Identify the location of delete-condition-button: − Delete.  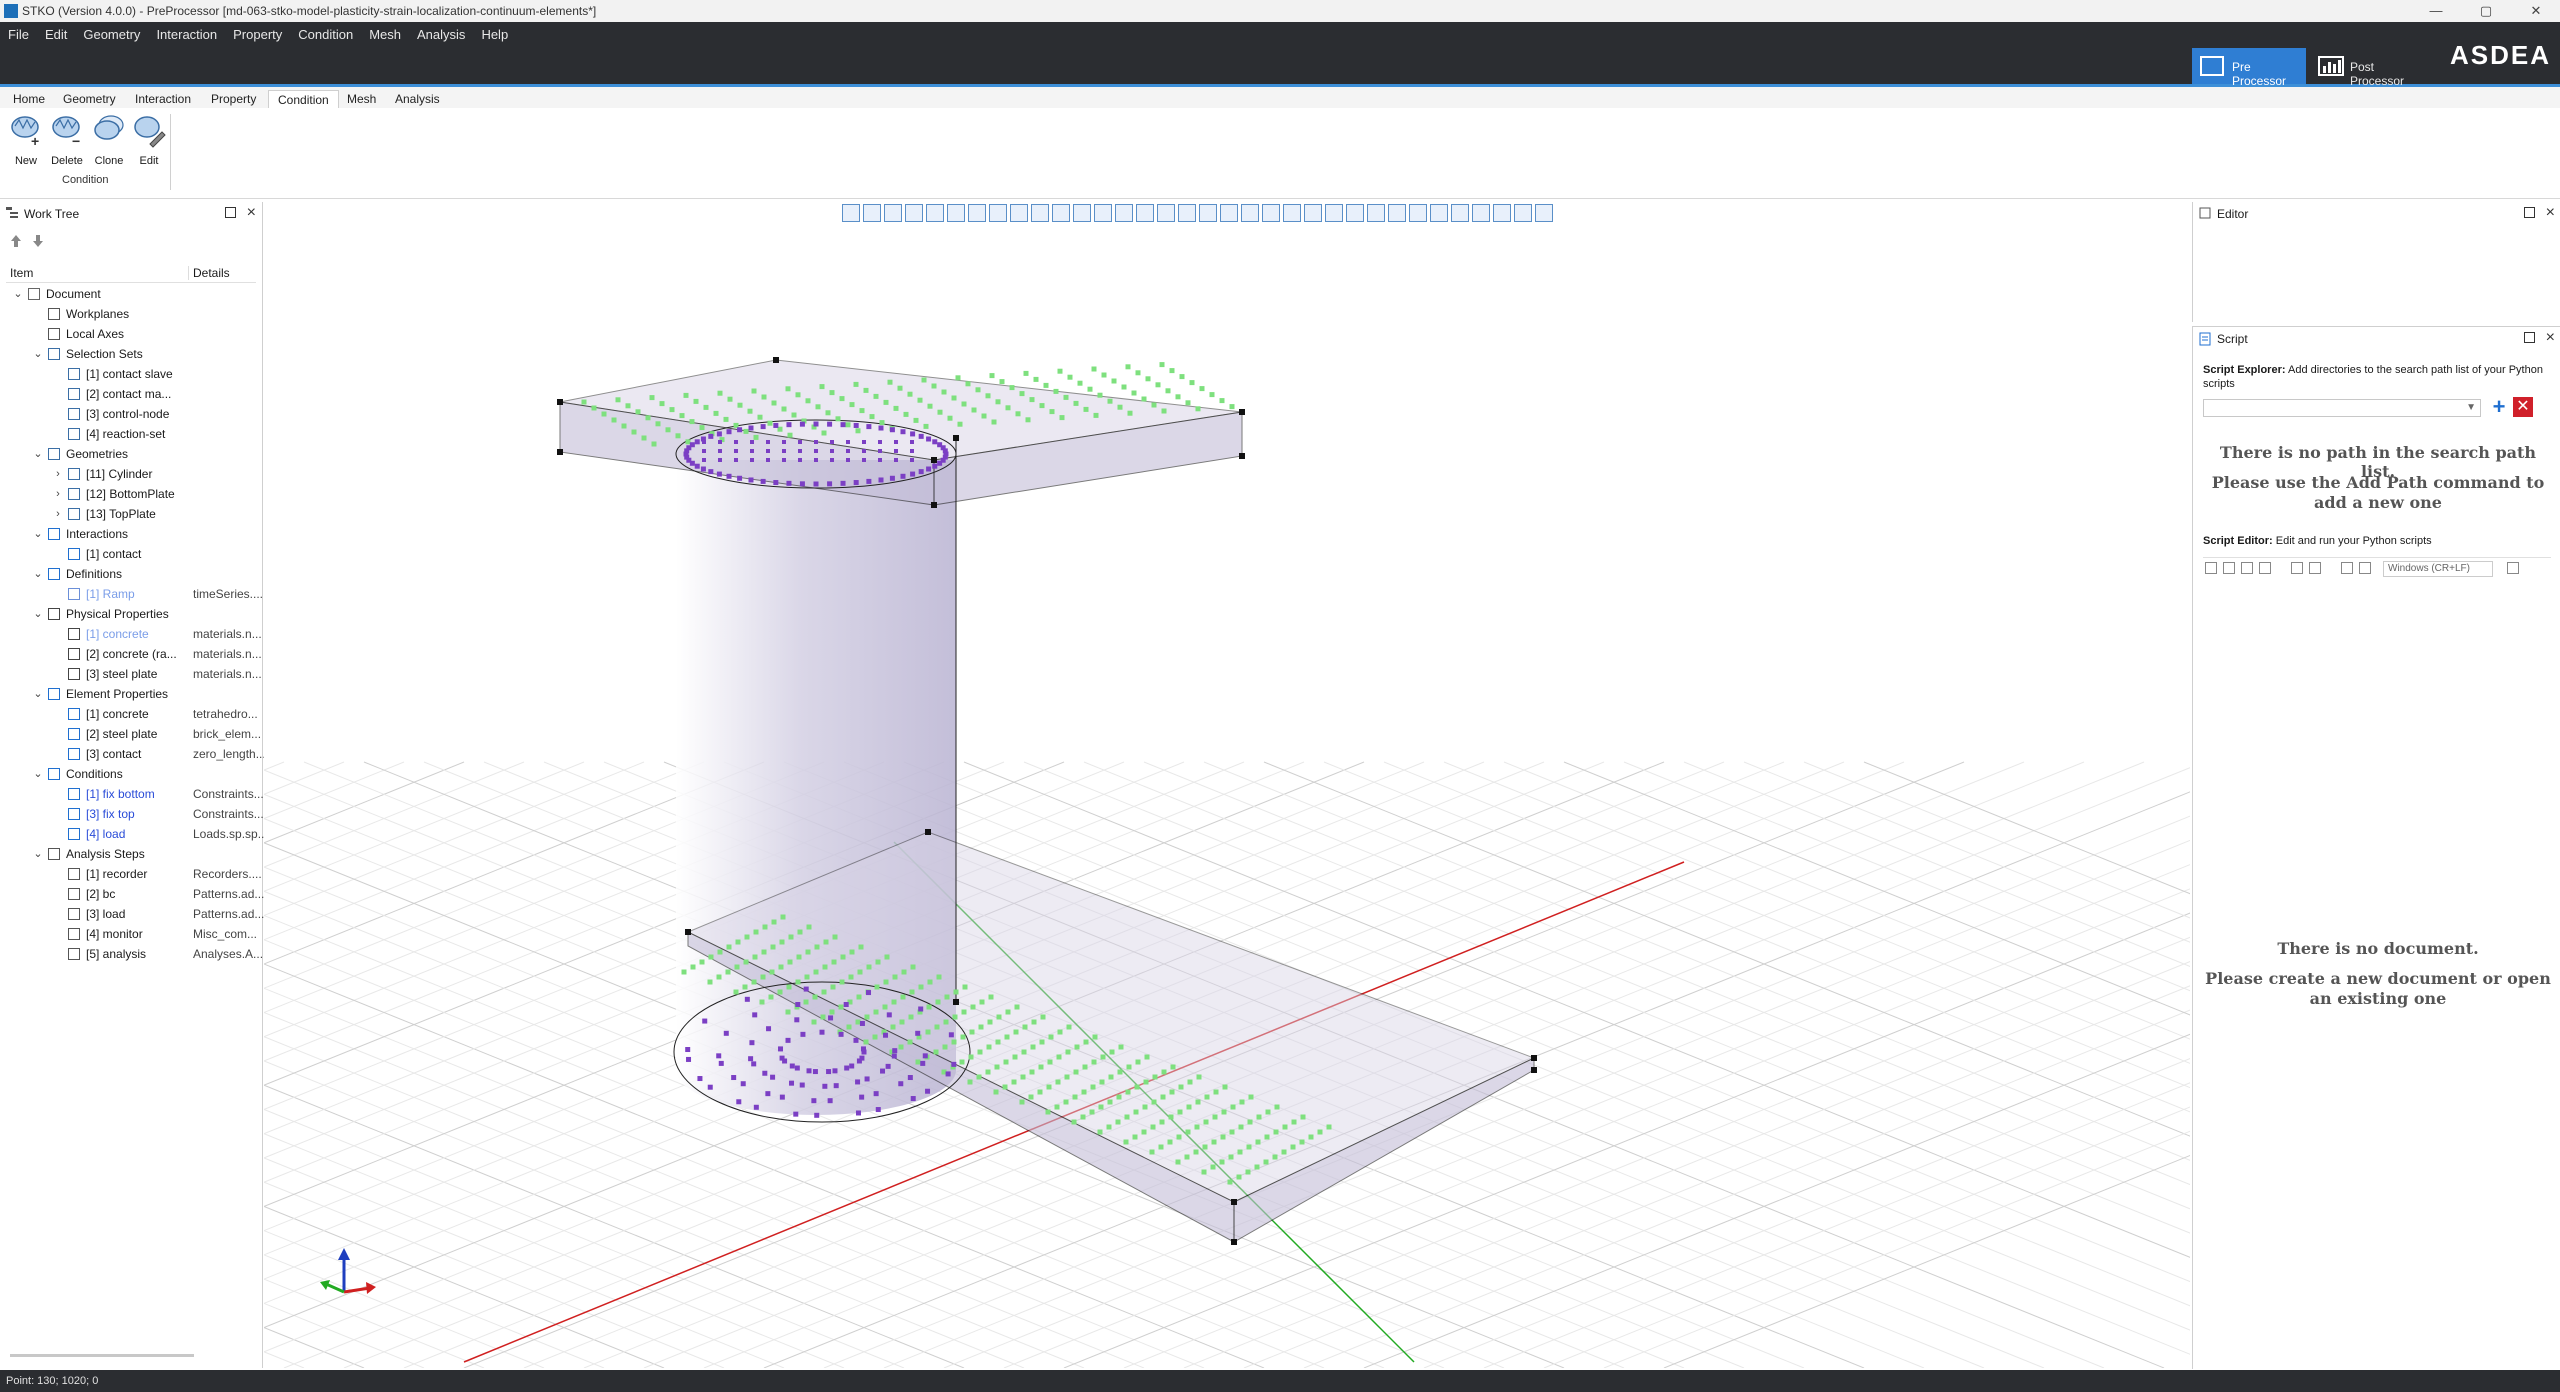
(67, 140).